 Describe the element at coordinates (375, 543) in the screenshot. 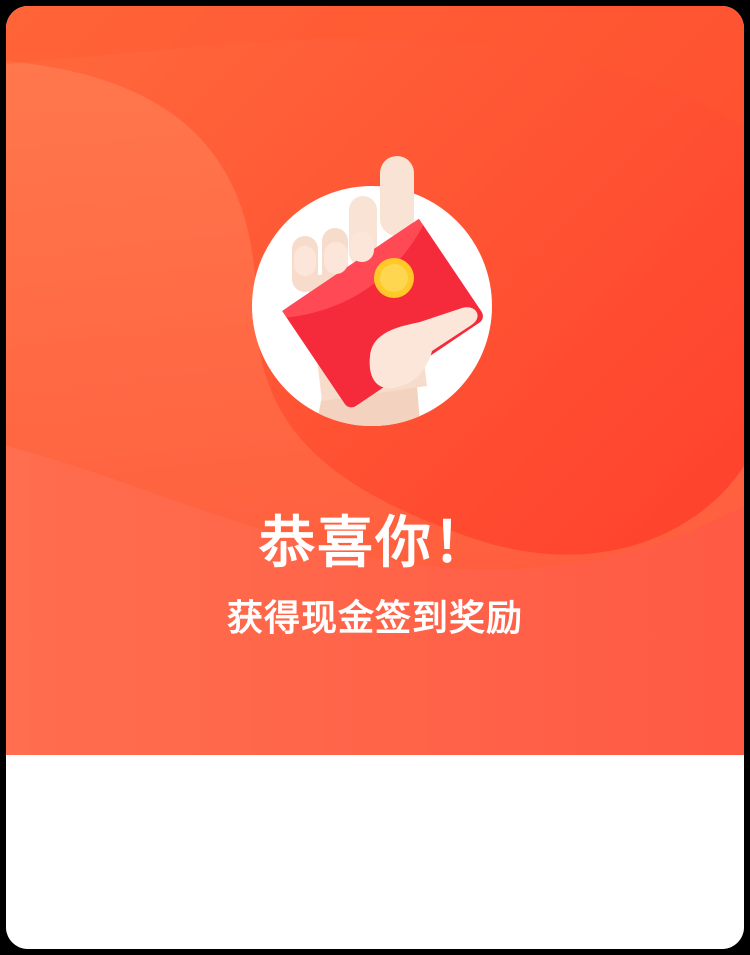

I see `congrats-title: 恭喜你！` at that location.